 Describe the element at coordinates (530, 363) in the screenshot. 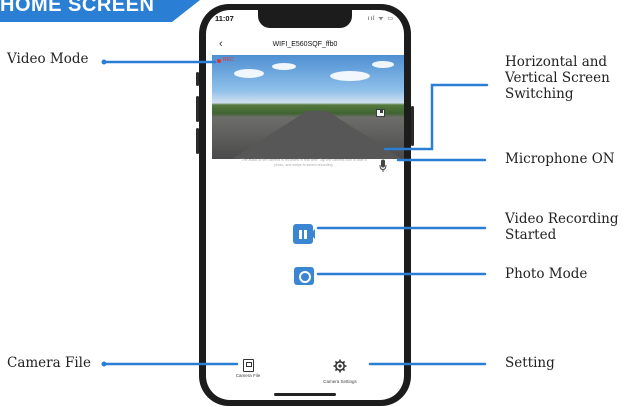

I see `callout-setting: Setting` at that location.